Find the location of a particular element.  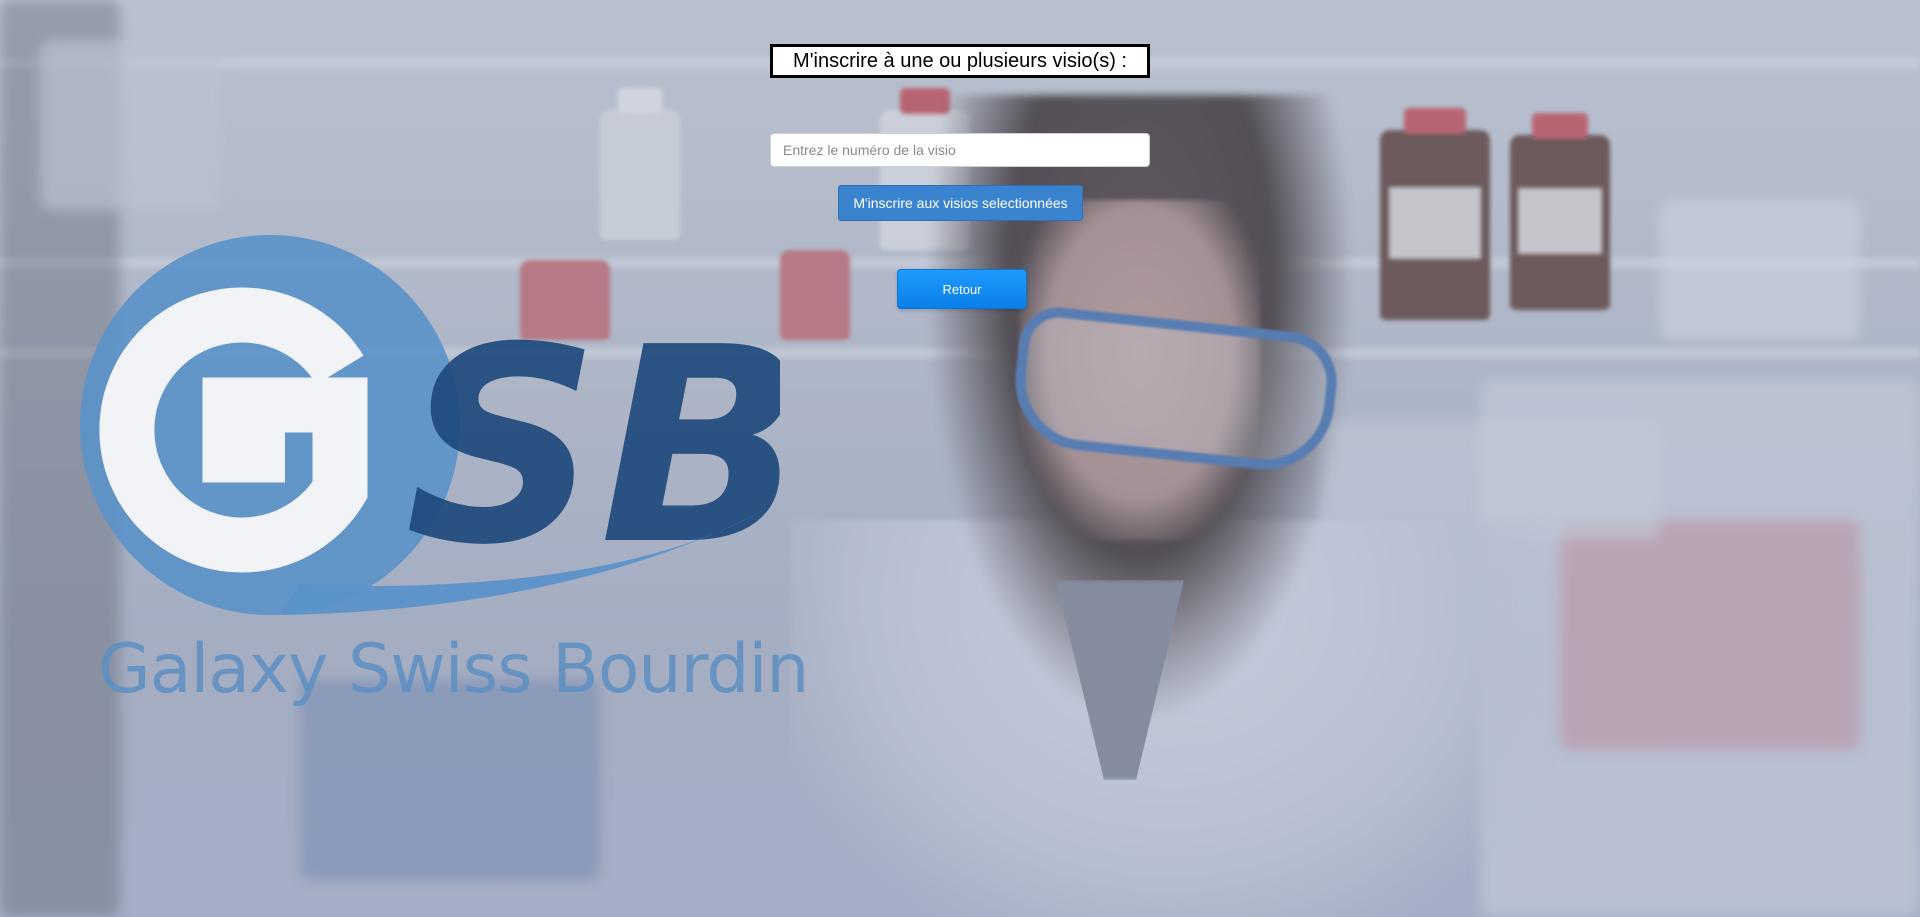

logo-letters-sb: SB is located at coordinates (592, 446).